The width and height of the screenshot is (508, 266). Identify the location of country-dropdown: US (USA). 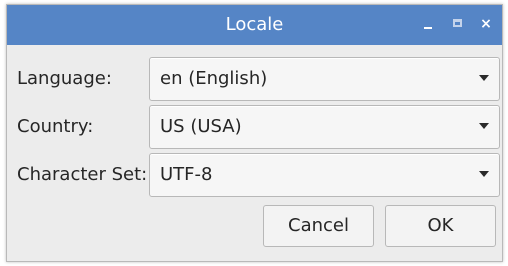
(324, 127).